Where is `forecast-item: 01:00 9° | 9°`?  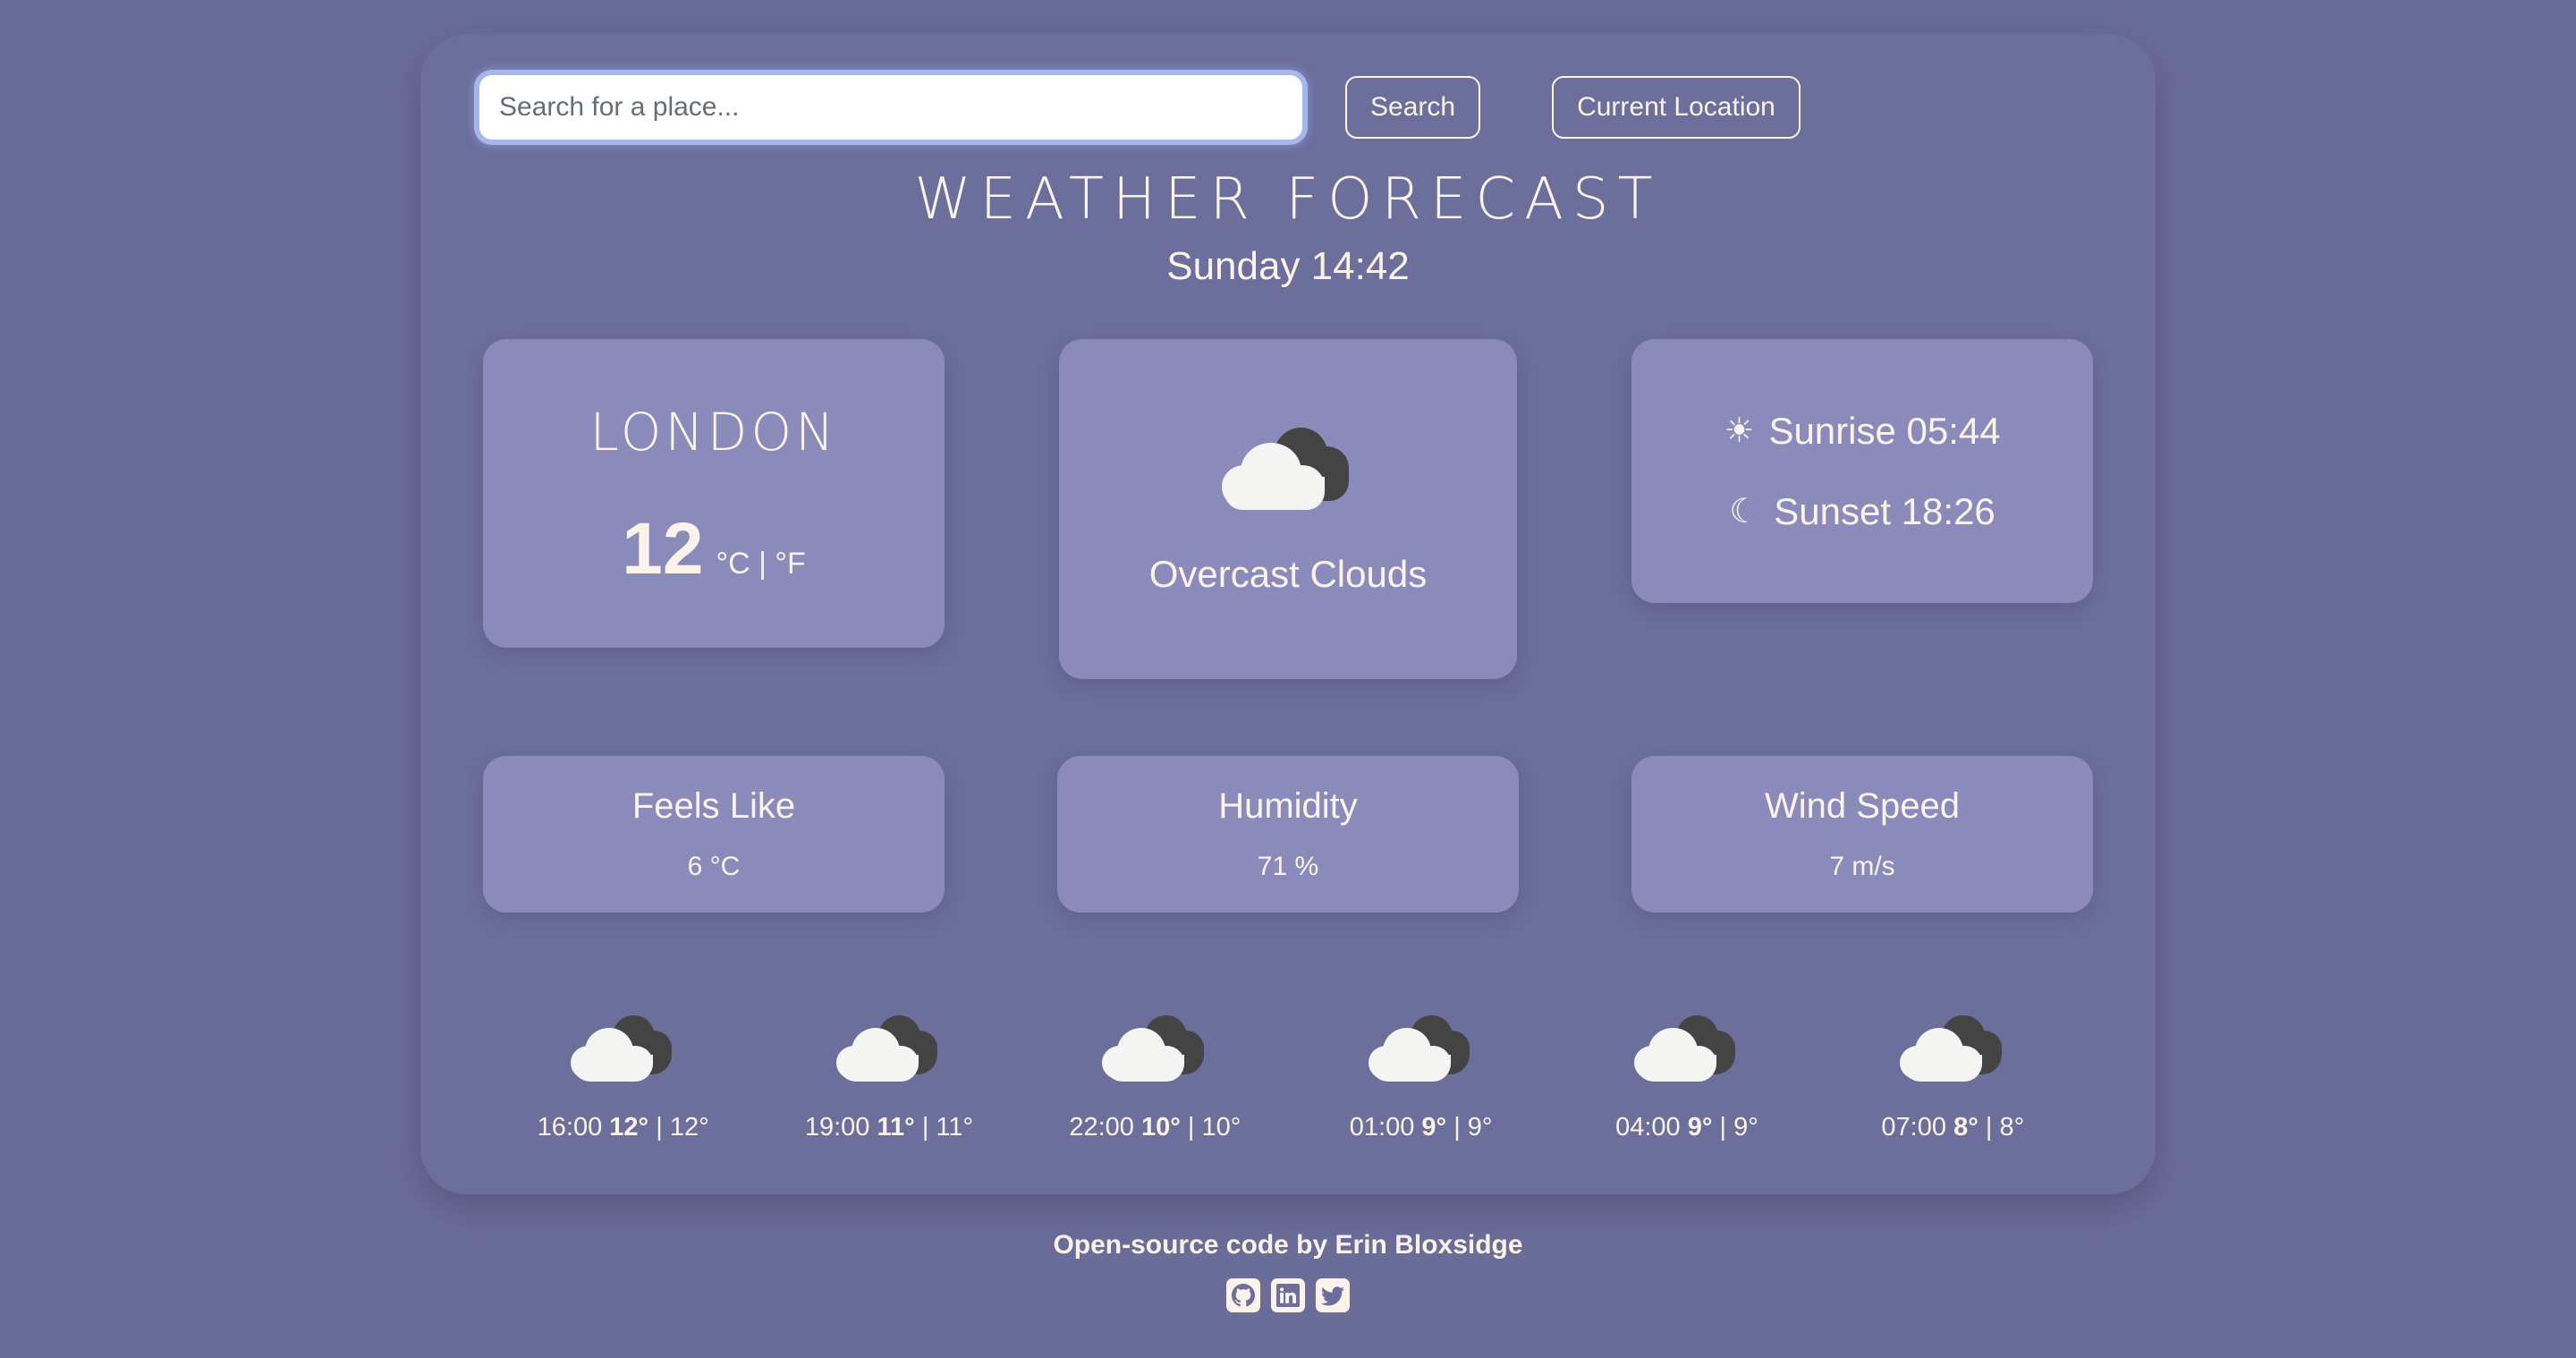 forecast-item: 01:00 9° | 9° is located at coordinates (1421, 1076).